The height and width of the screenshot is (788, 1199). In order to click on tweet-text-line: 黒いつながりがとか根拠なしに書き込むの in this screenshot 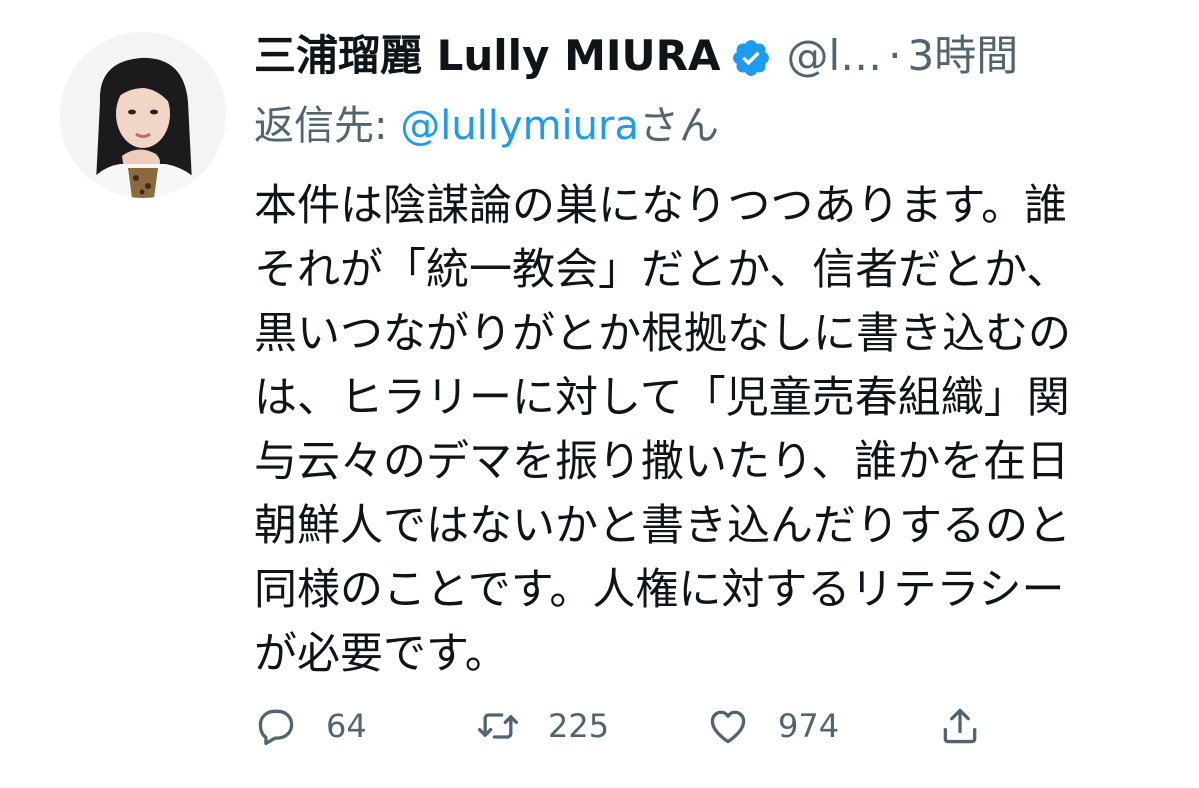, I will do `click(662, 334)`.